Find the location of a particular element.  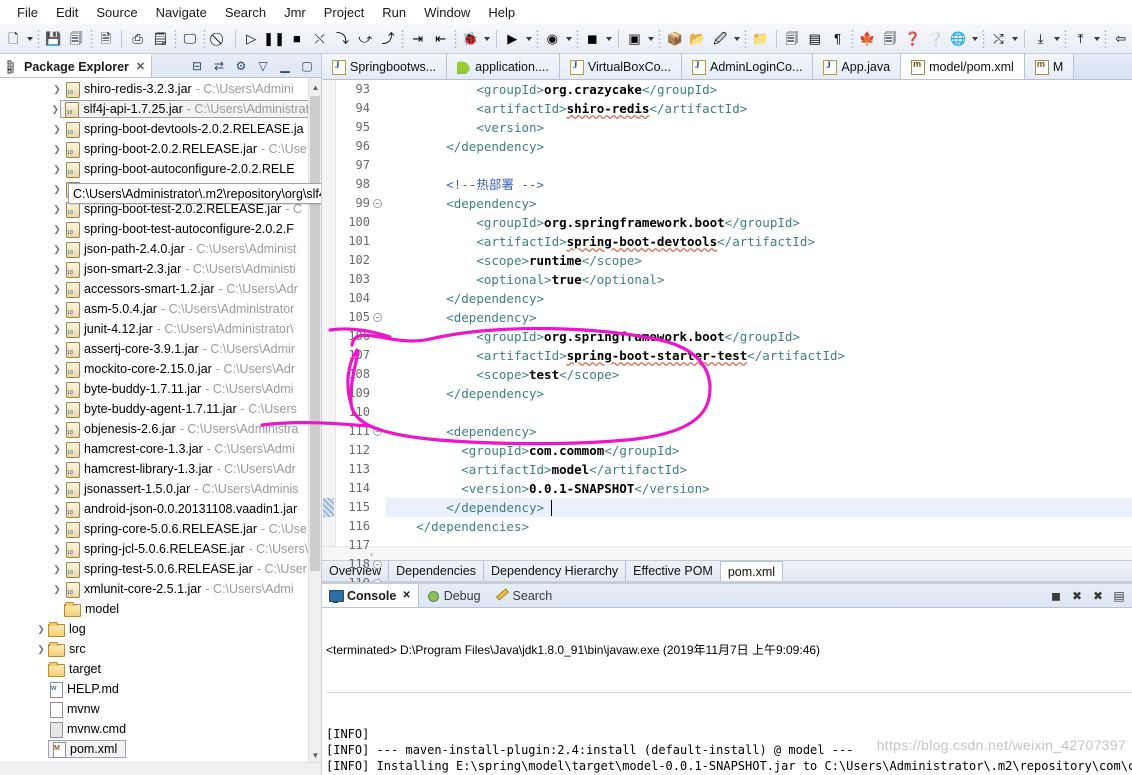

menu-item-run: Run is located at coordinates (394, 12).